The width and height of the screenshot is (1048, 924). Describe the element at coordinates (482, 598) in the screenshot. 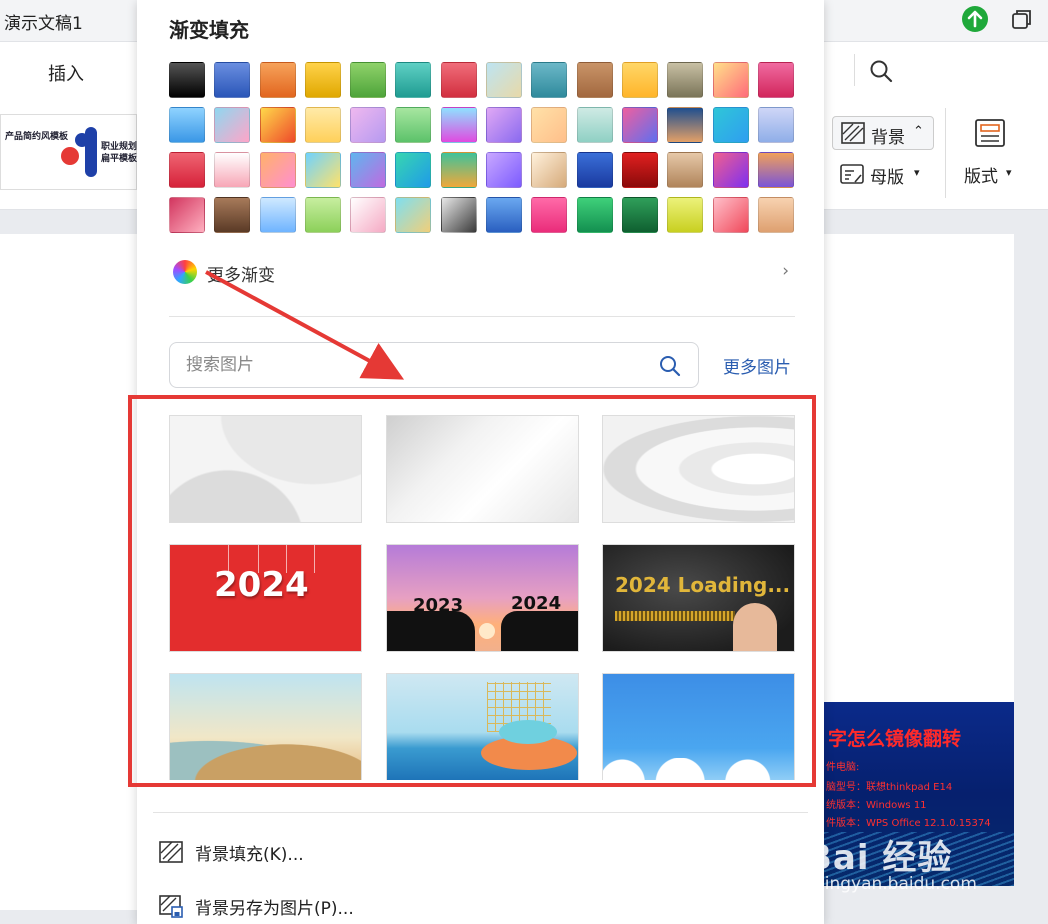

I see `background-image-tile: 2023 2024` at that location.